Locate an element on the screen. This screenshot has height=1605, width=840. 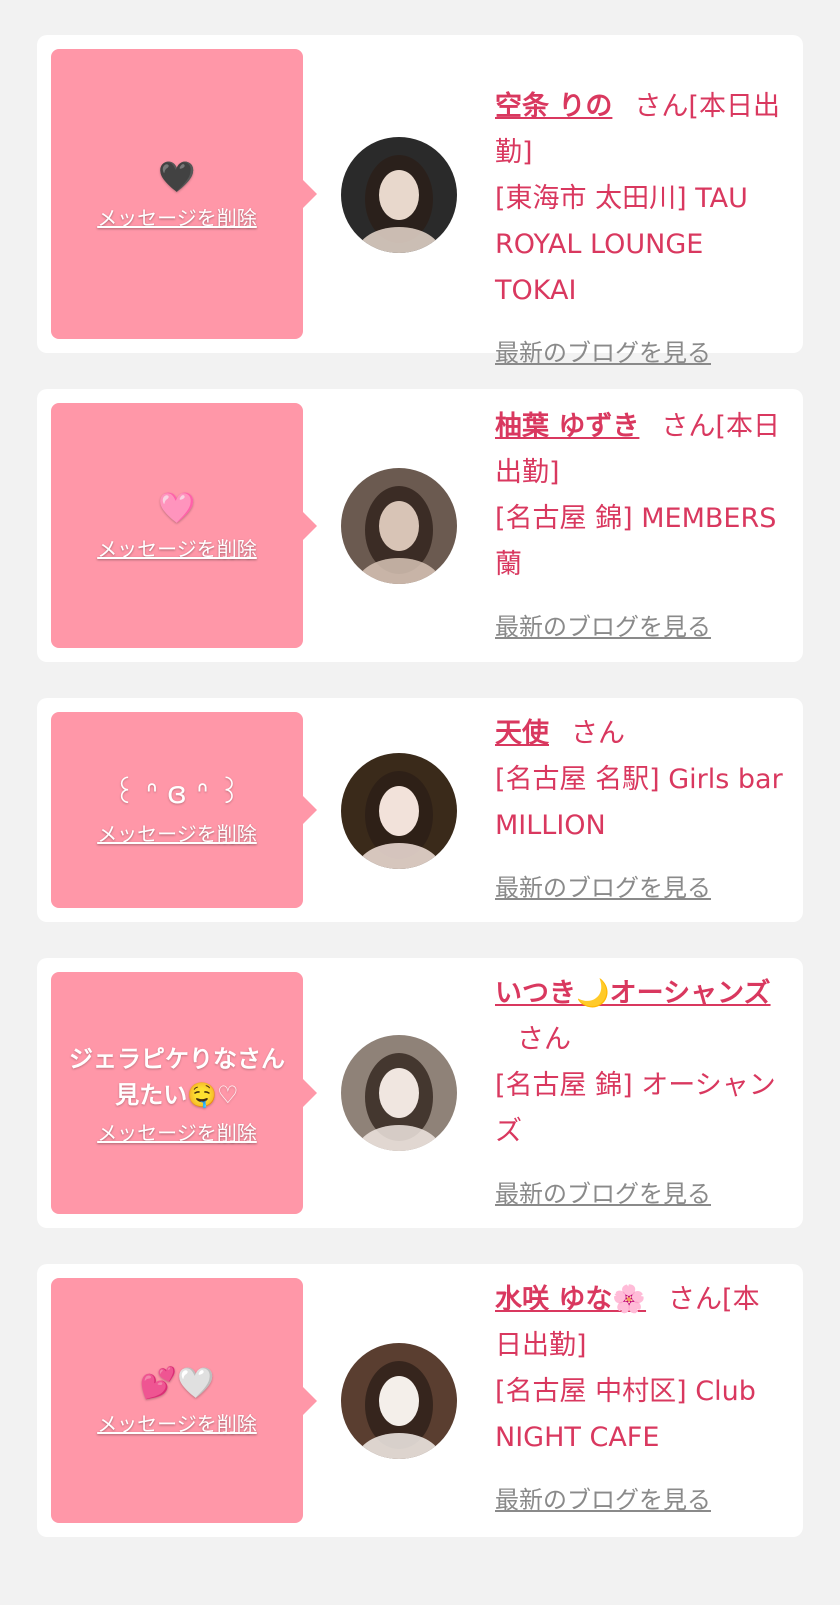
message-bubble: ジェラピケりなさん見たい🤤♡ メッセージを削除 is located at coordinates (184, 1093).